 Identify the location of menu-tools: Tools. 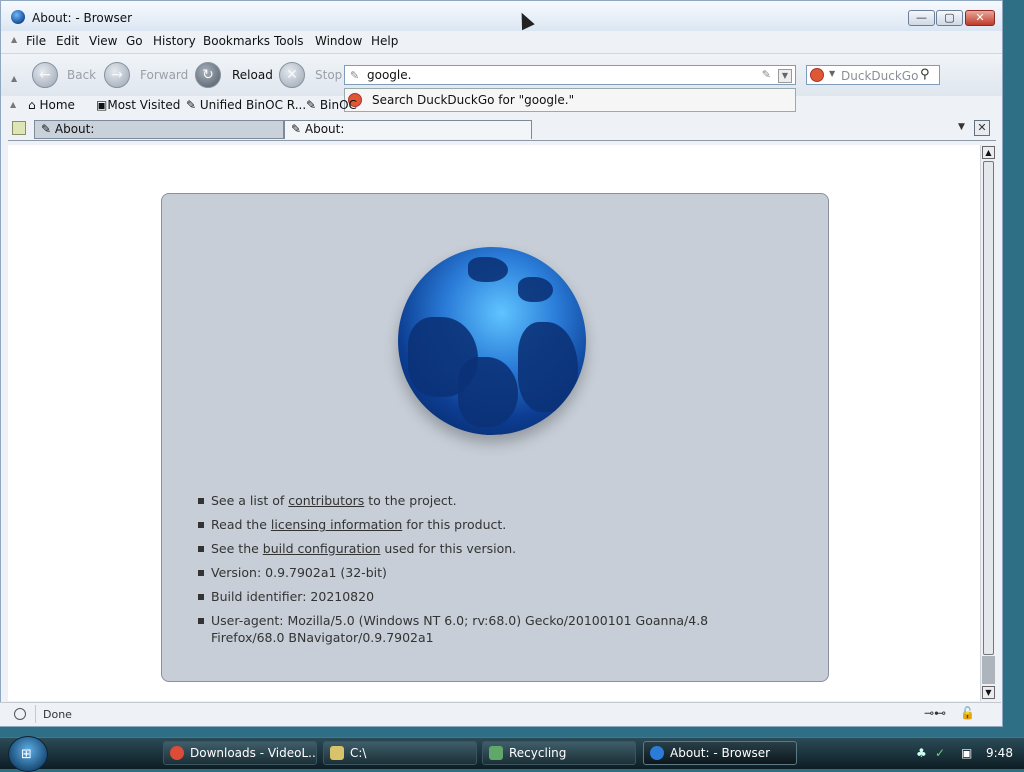
(289, 41).